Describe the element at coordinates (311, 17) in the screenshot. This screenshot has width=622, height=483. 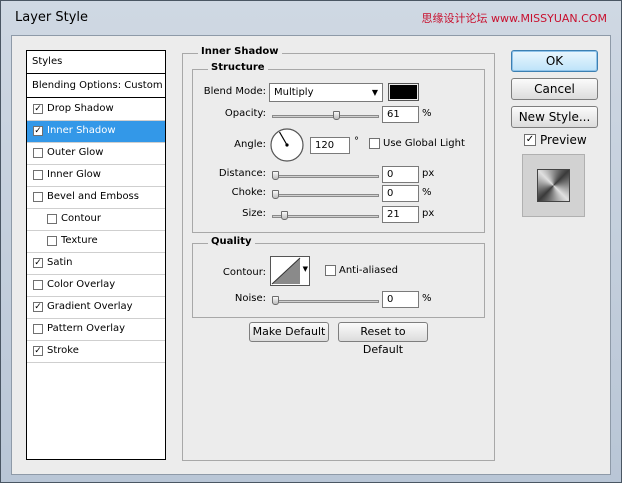
I see `title-bar: Layer Style 思缘设计论坛 www.MISSYUAN.COM` at that location.